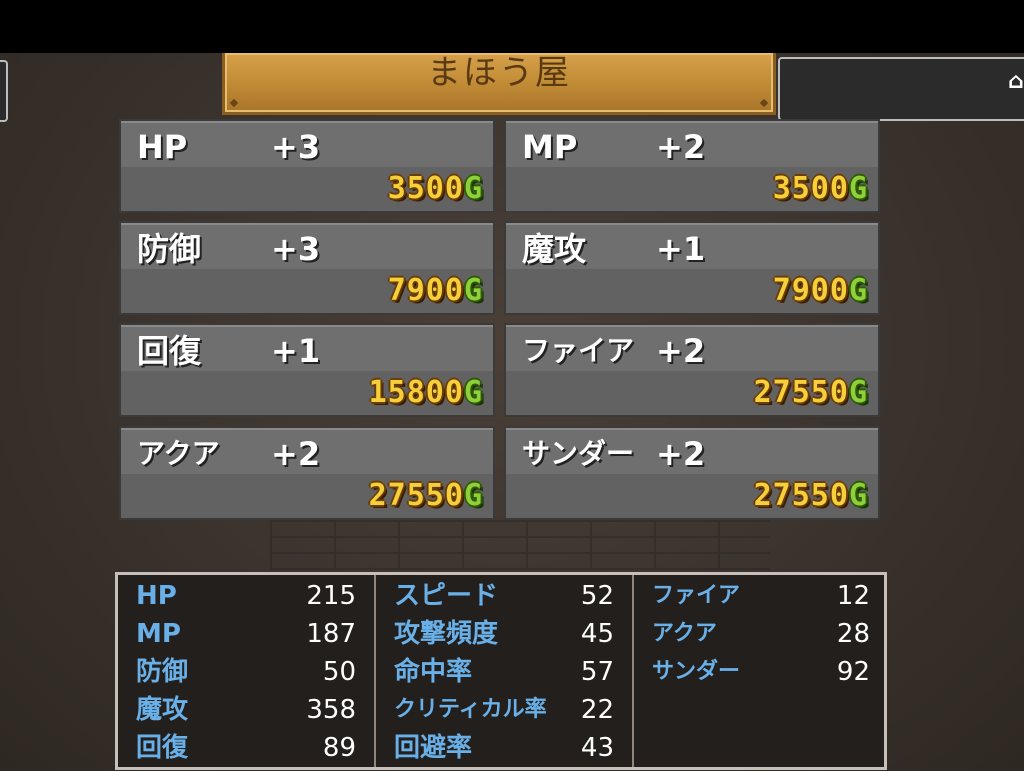 The image size is (1024, 771). Describe the element at coordinates (162, 710) in the screenshot. I see `stat-label: 魔攻` at that location.